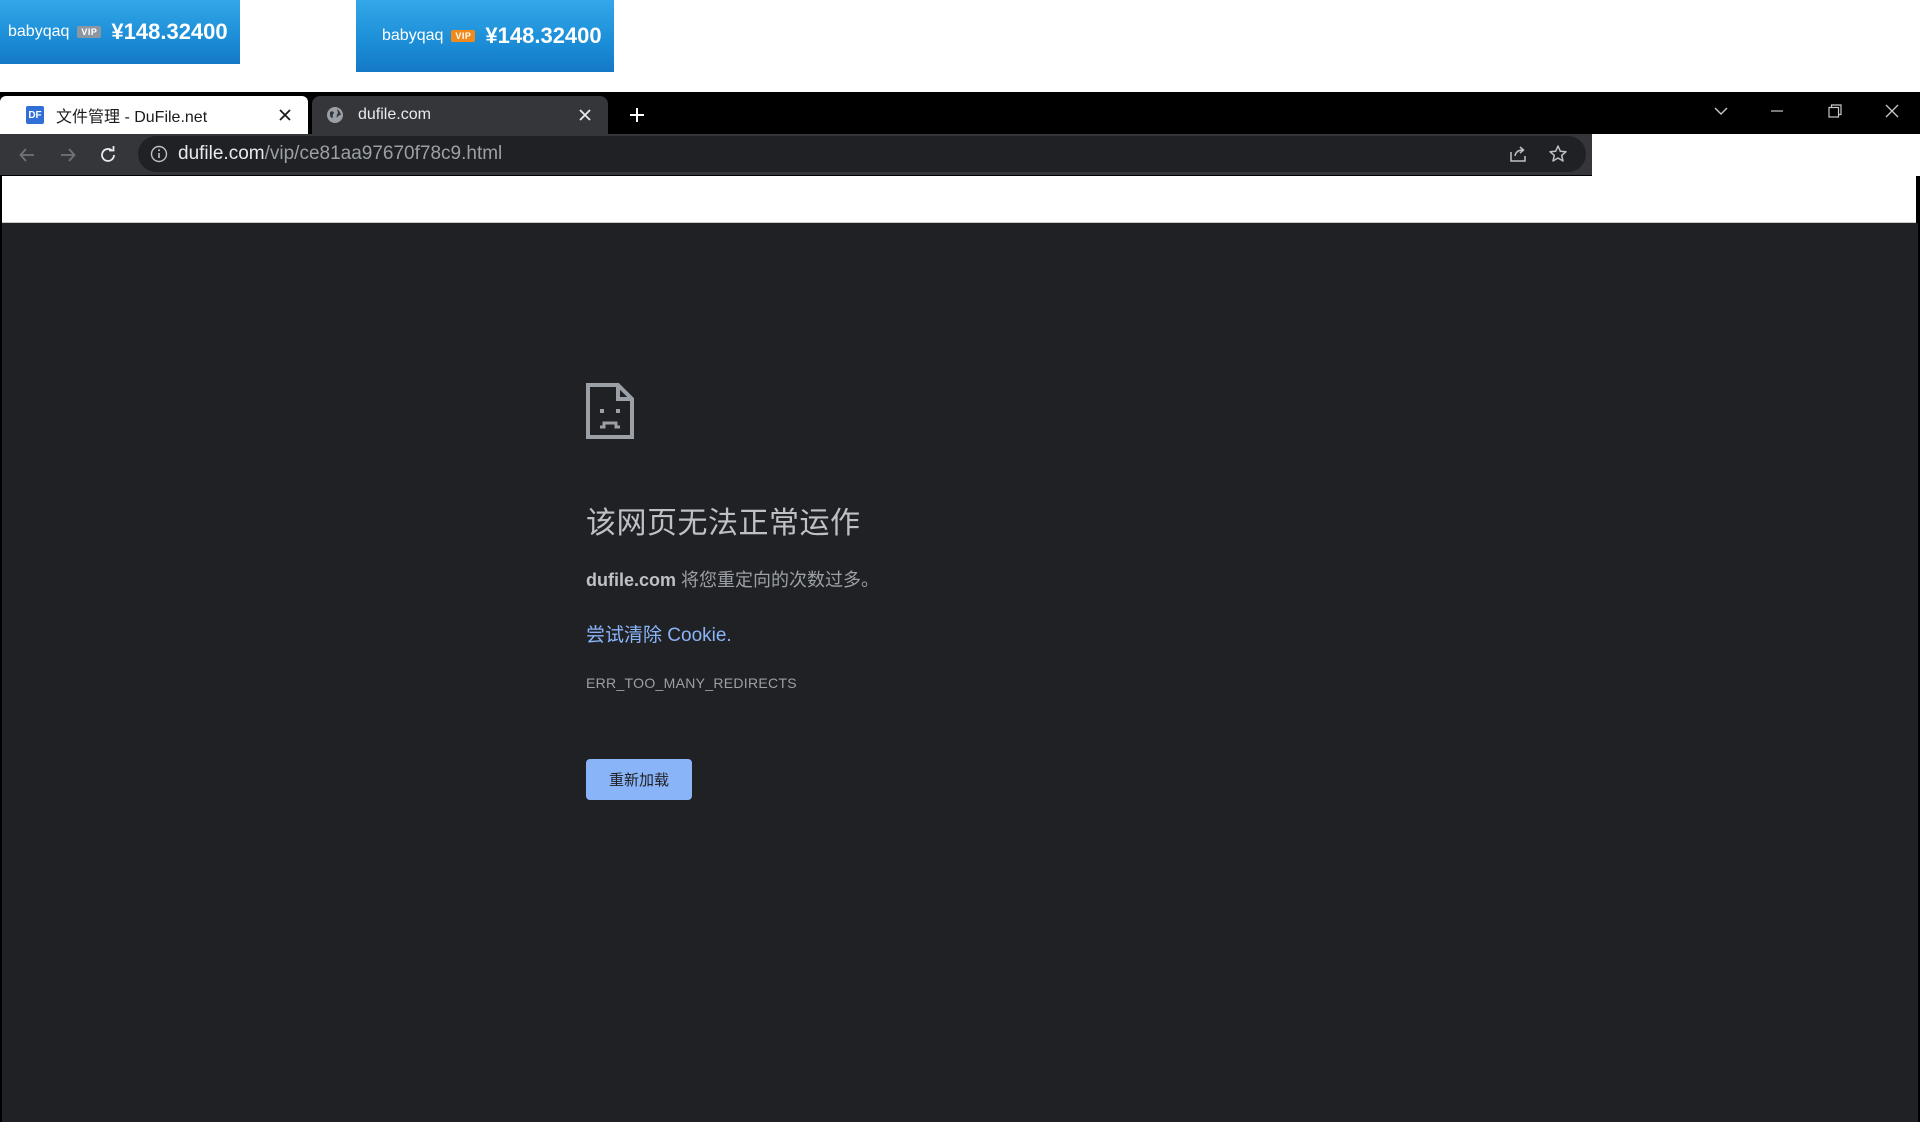 The width and height of the screenshot is (1920, 1130). What do you see at coordinates (723, 523) in the screenshot?
I see `error-heading: 该网页无法正常运作` at bounding box center [723, 523].